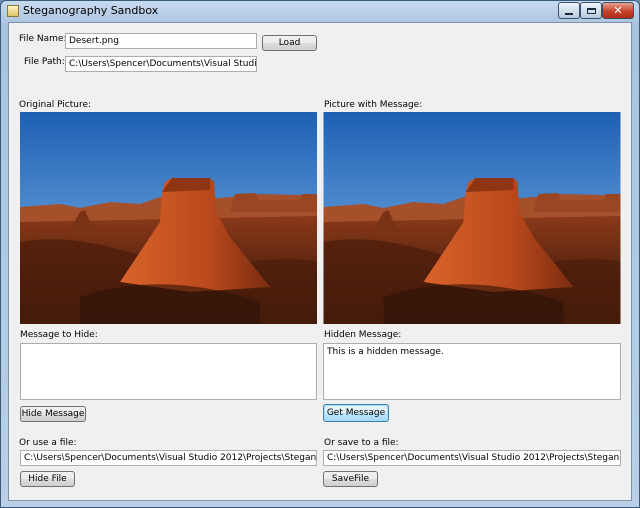  Describe the element at coordinates (91, 10) in the screenshot. I see `window-title: Steganography Sandbox` at that location.